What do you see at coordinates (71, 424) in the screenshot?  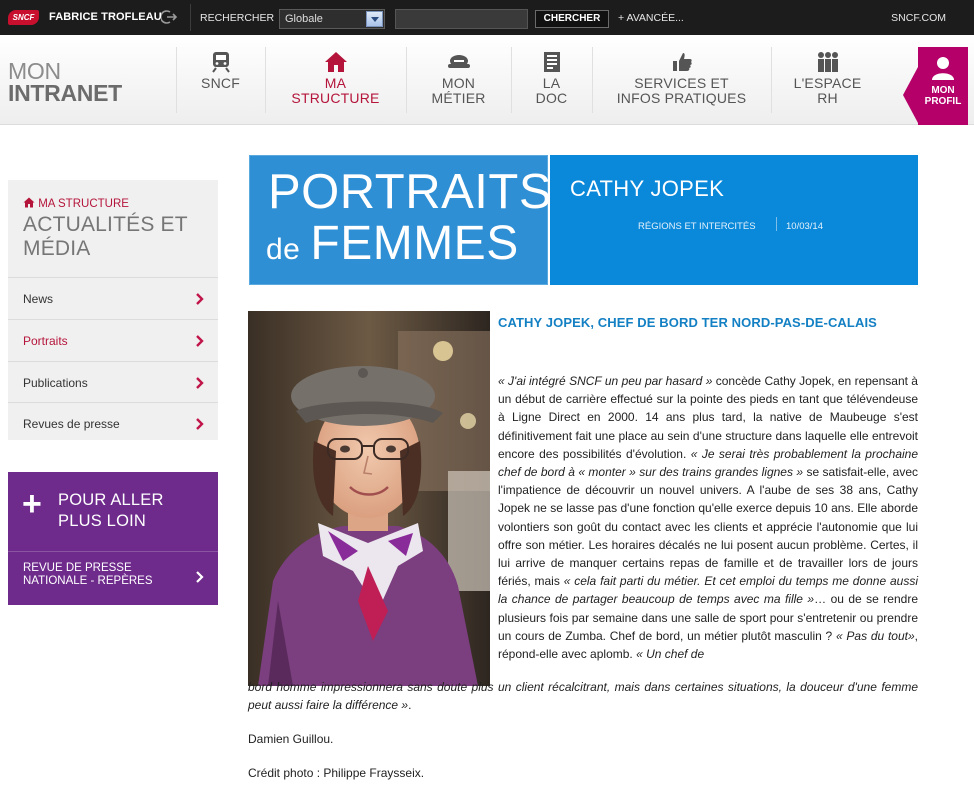 I see `sidebar-item-label: Revues de presse` at bounding box center [71, 424].